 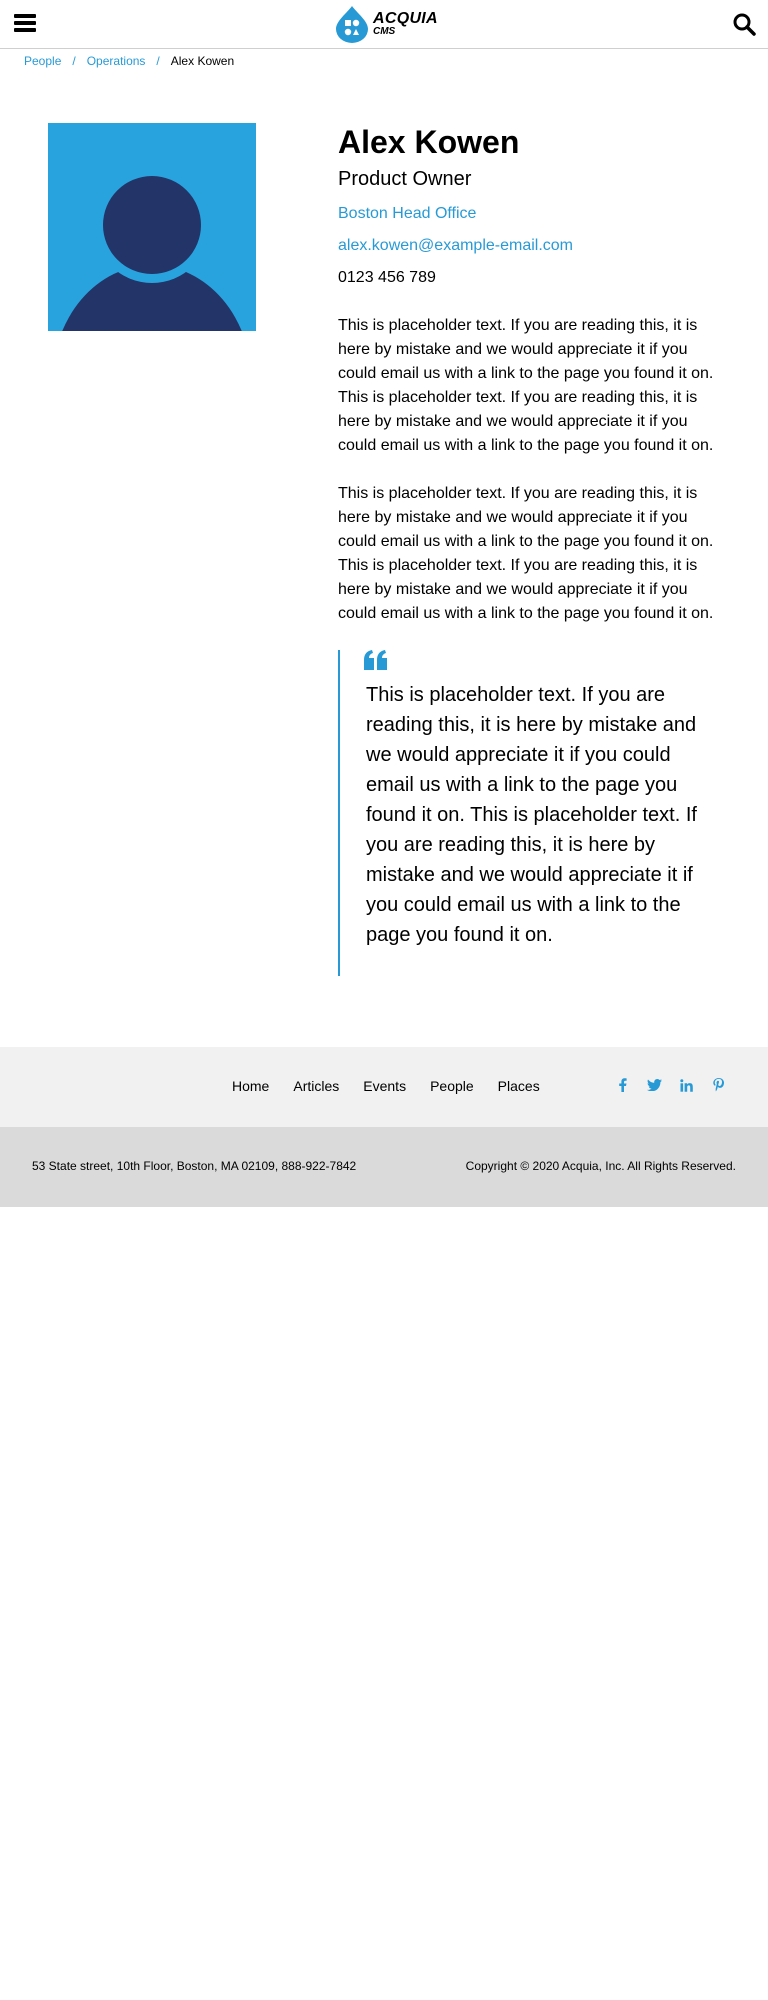 What do you see at coordinates (519, 1086) in the screenshot?
I see `footer-link-places: Places` at bounding box center [519, 1086].